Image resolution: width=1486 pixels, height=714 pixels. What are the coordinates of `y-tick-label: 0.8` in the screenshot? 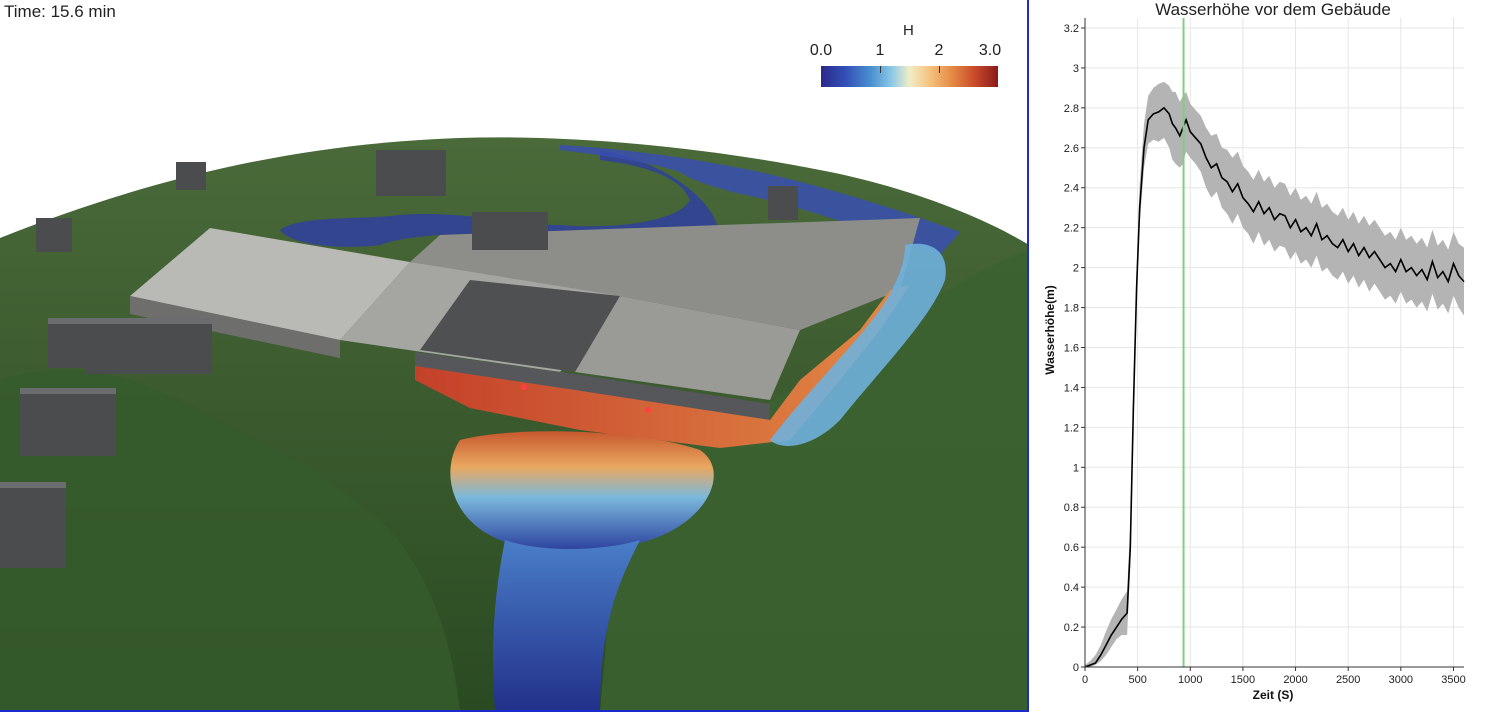 It's located at (1071, 508).